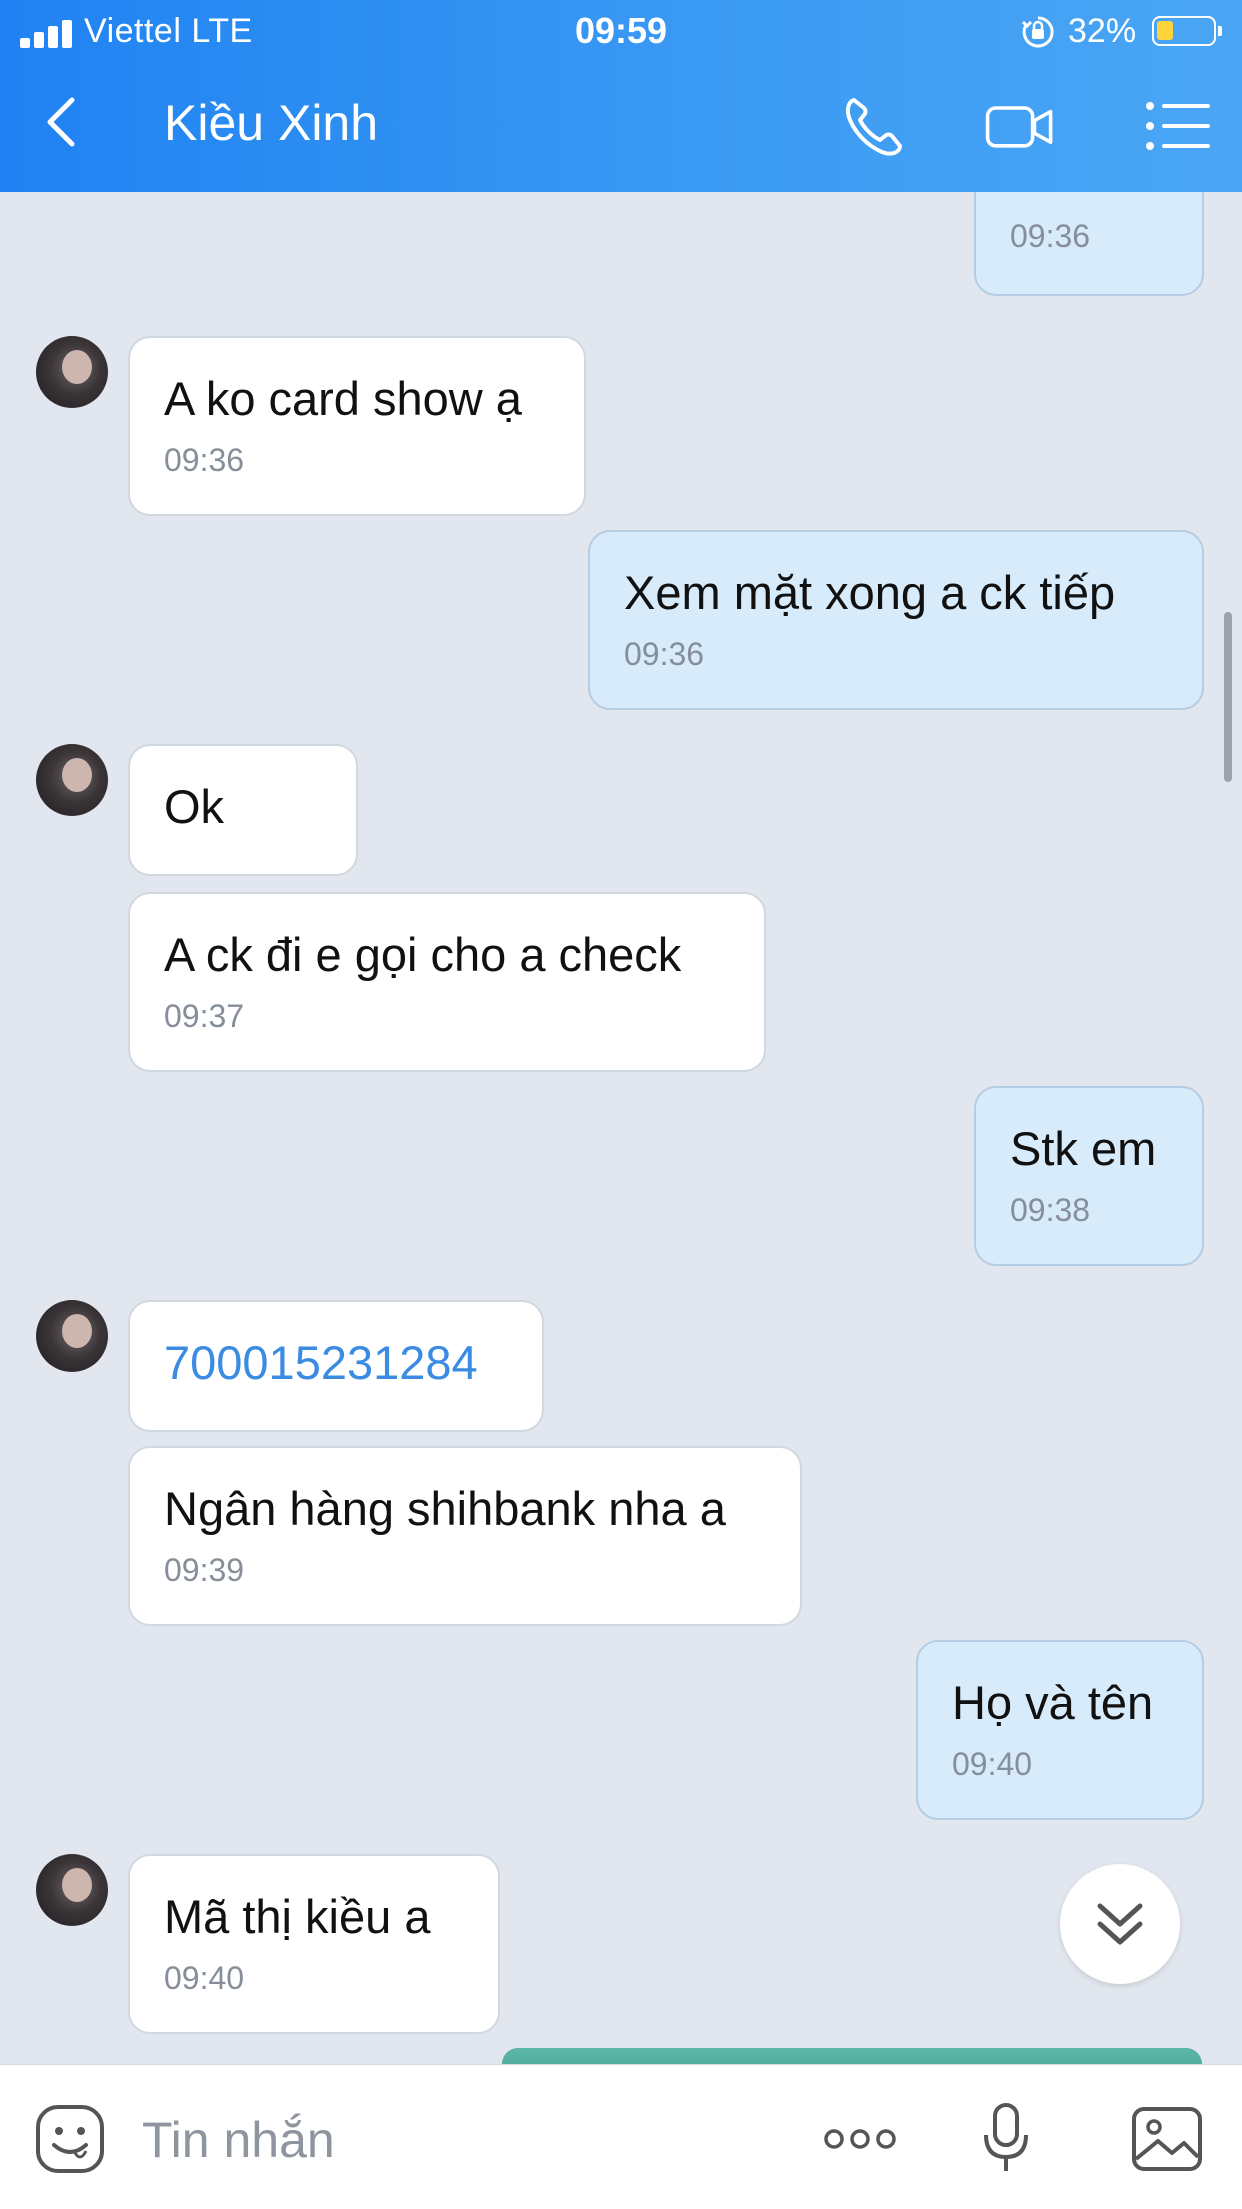 This screenshot has width=1242, height=2209. I want to click on conversation-title: Kiều Xinh, so click(271, 123).